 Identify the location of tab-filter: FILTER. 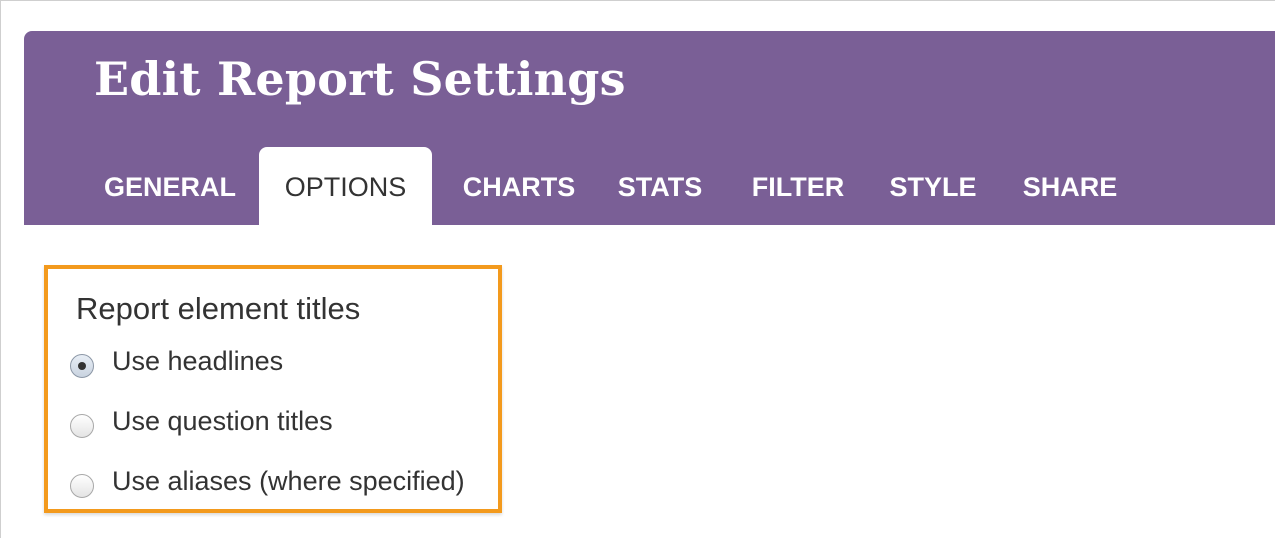
(798, 186).